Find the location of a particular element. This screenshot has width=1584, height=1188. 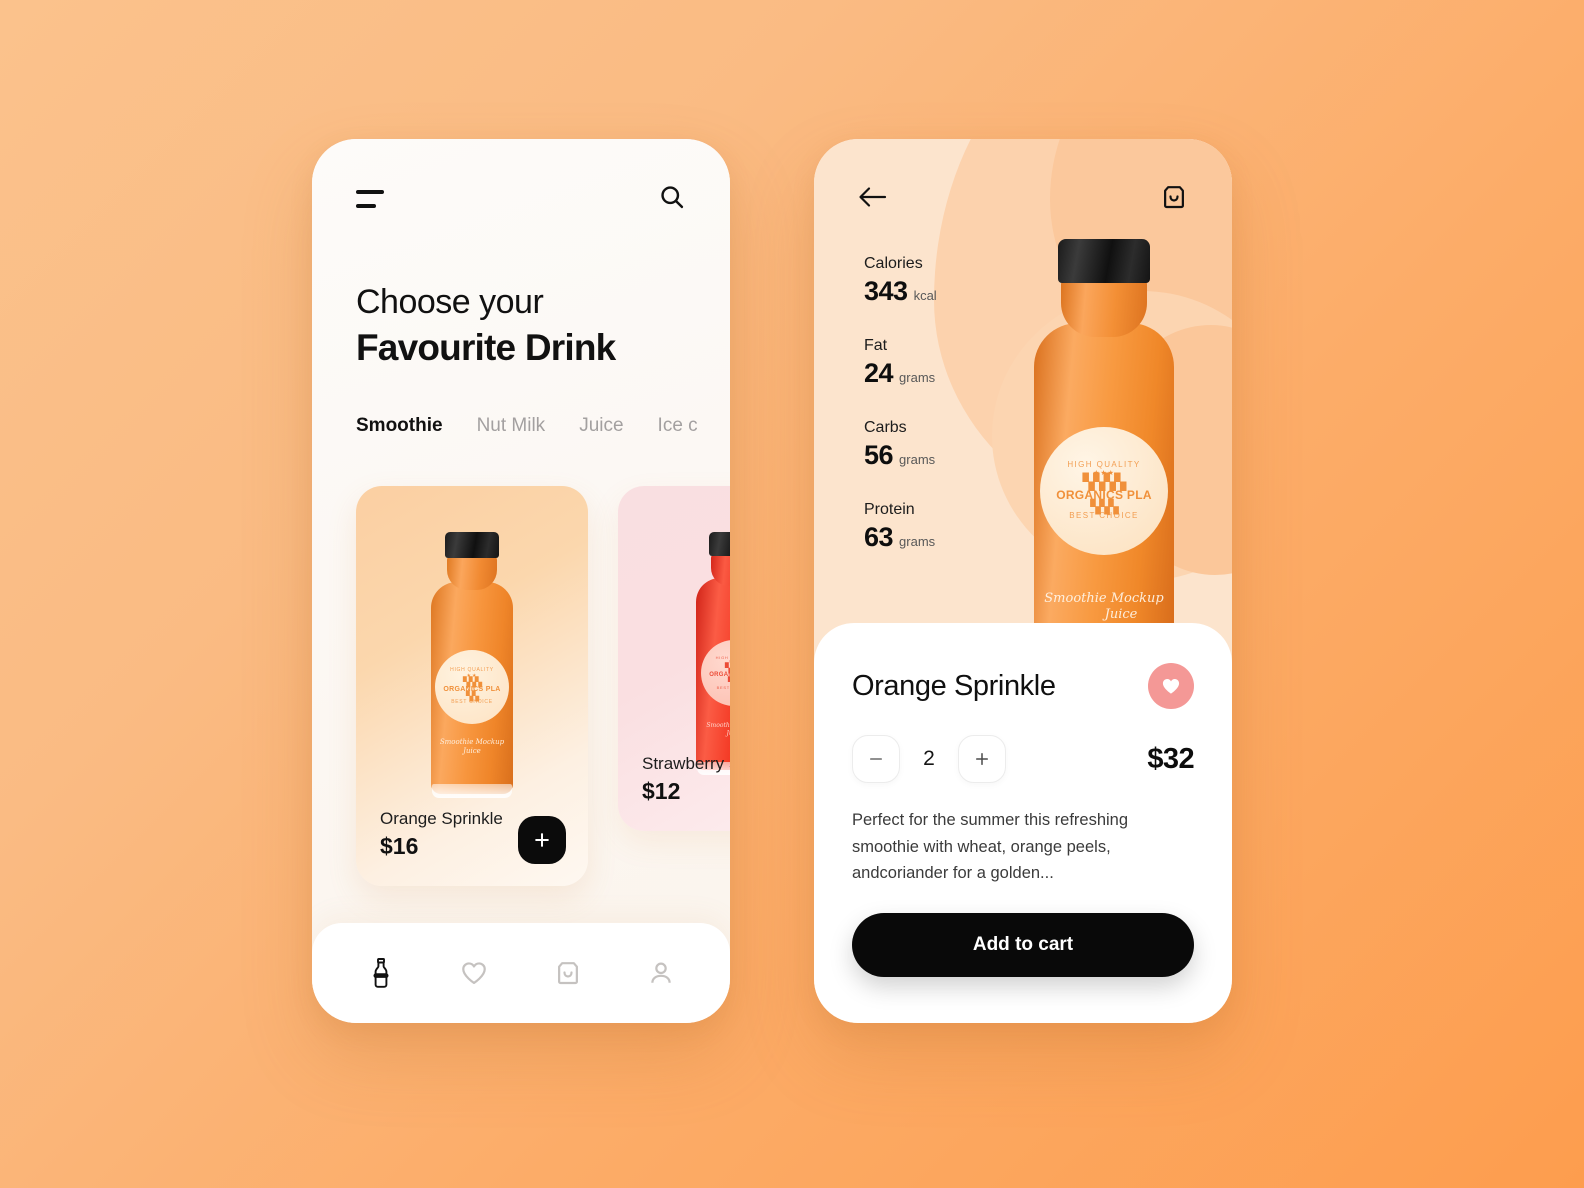

nav-item-profile is located at coordinates (661, 973).